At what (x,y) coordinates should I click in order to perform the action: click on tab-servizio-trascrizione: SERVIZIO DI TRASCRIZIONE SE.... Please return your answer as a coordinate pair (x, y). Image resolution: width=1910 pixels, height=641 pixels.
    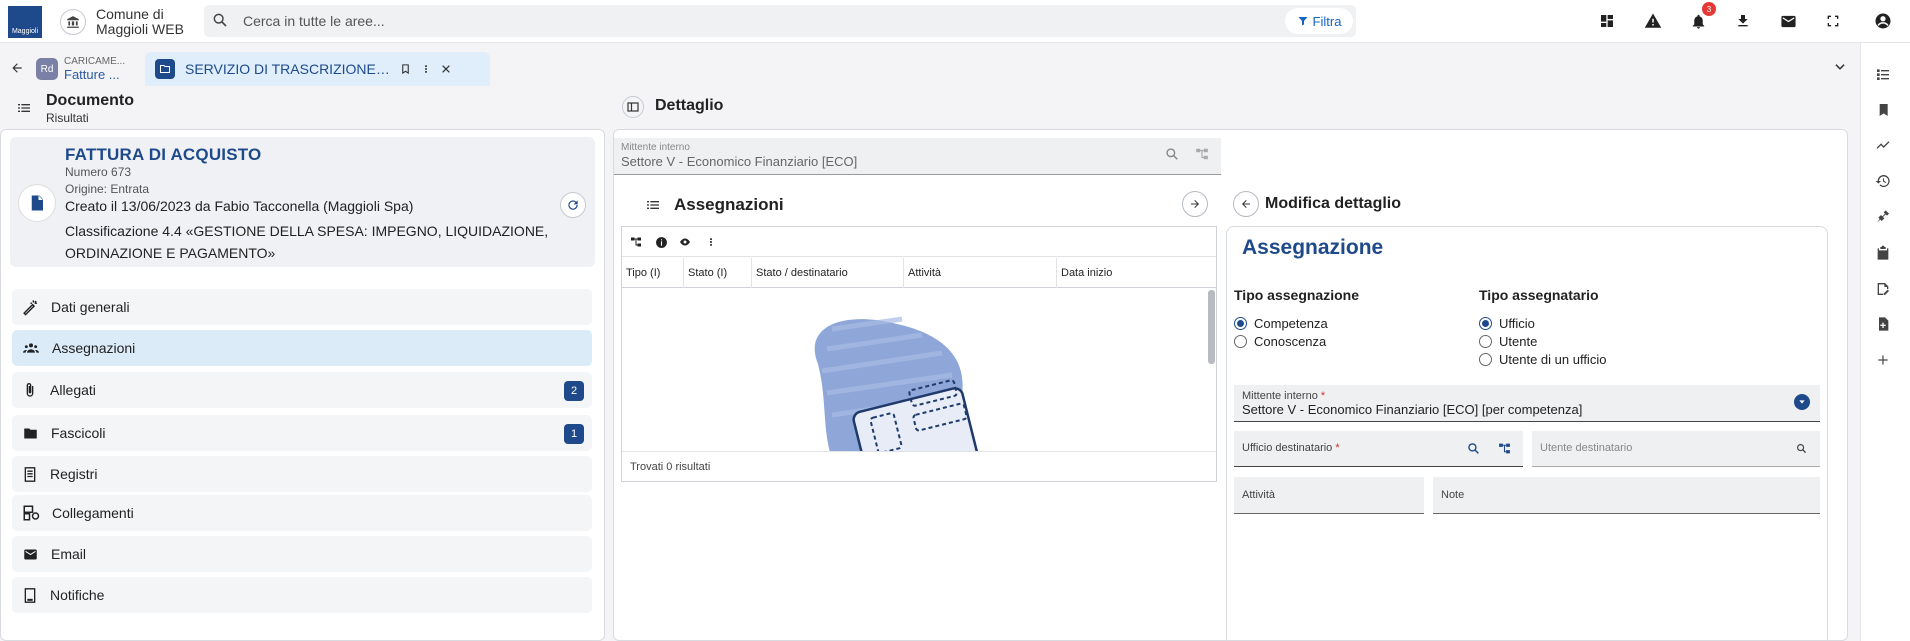
    Looking at the image, I should click on (317, 69).